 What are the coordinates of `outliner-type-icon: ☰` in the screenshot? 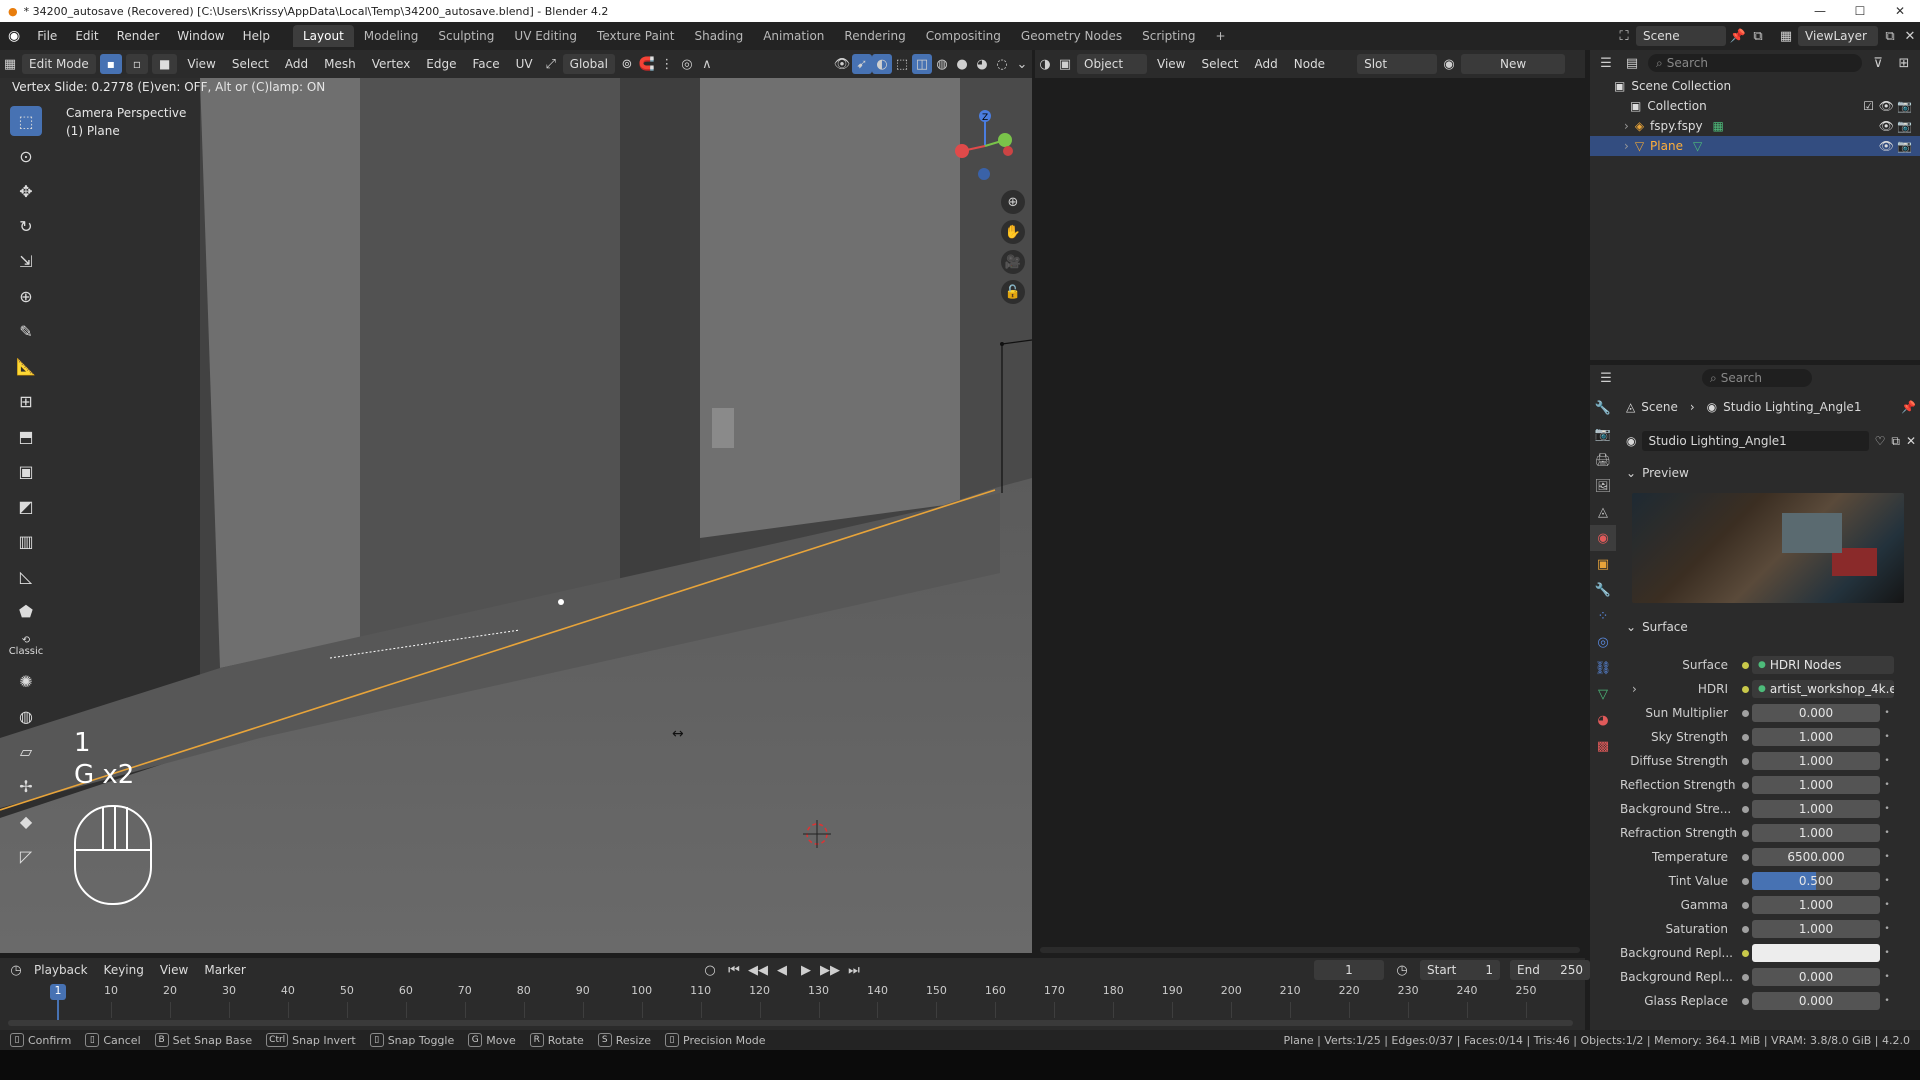 It's located at (1606, 63).